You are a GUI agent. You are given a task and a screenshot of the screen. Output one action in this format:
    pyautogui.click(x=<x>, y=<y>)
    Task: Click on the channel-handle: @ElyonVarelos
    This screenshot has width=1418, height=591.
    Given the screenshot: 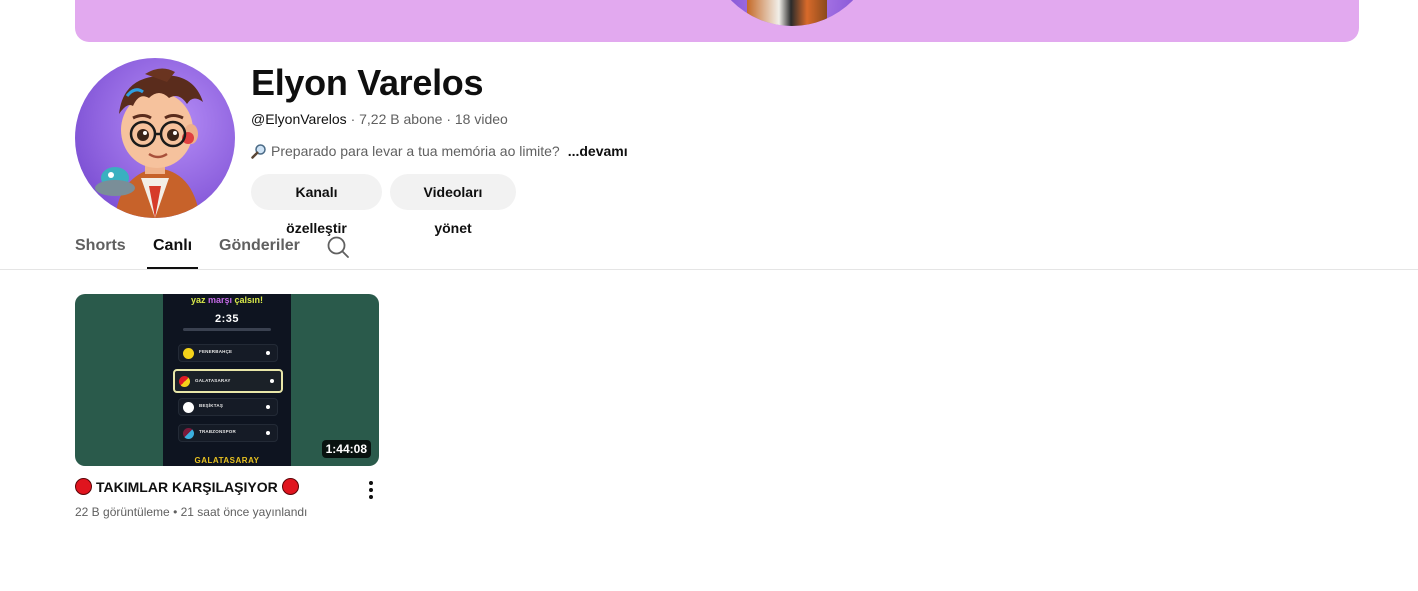 What is the action you would take?
    pyautogui.click(x=299, y=119)
    